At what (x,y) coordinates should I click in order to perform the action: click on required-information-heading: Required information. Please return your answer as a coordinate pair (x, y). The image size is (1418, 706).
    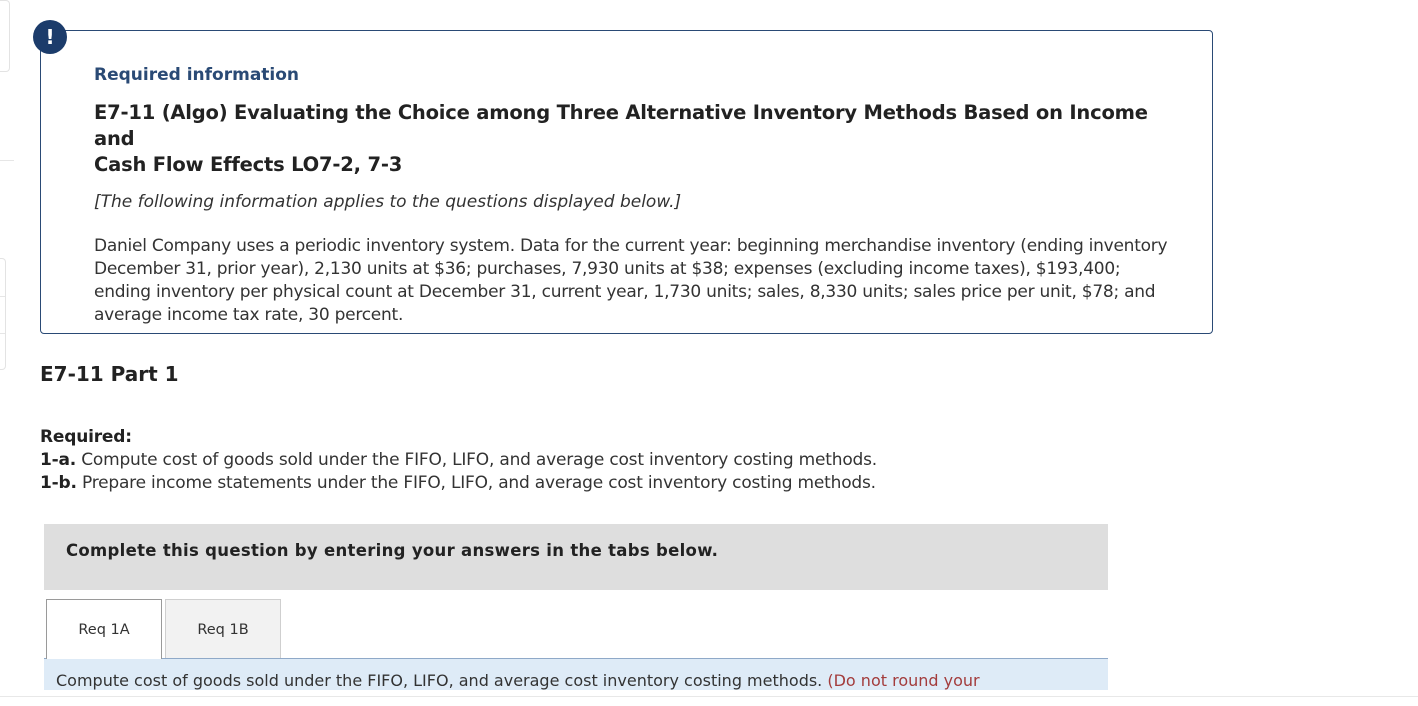
    Looking at the image, I should click on (197, 75).